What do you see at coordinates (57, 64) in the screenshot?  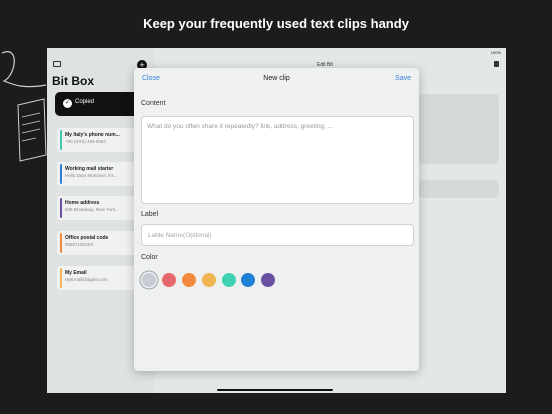 I see `sidebar-toggle-icon` at bounding box center [57, 64].